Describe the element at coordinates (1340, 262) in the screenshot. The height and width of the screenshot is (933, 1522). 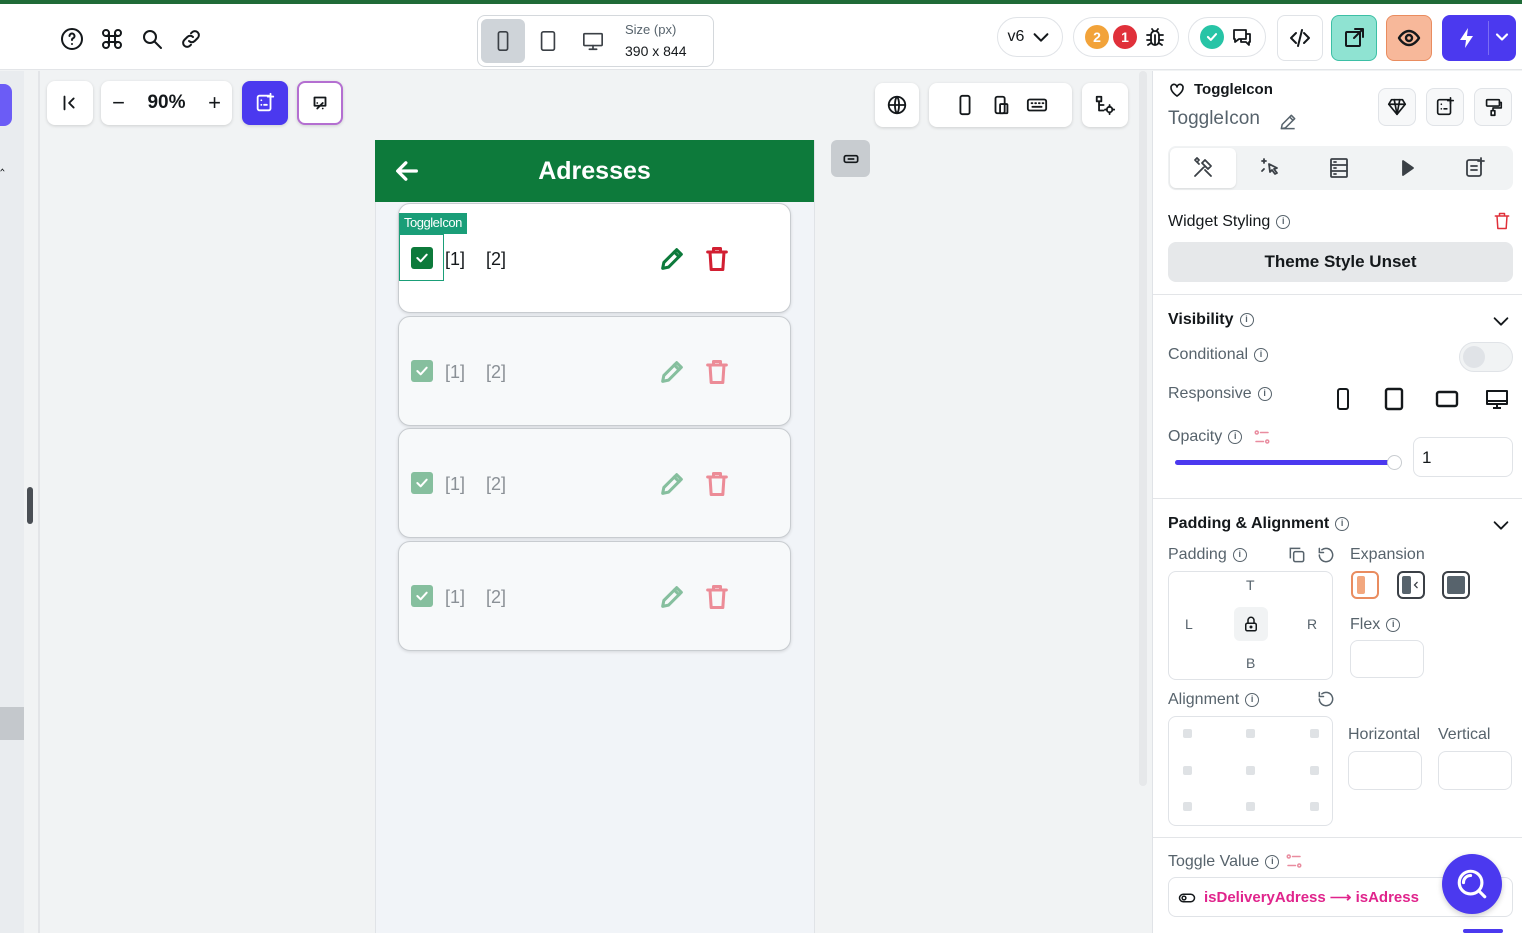
I see `theme-style-button: Theme Style Unset` at that location.